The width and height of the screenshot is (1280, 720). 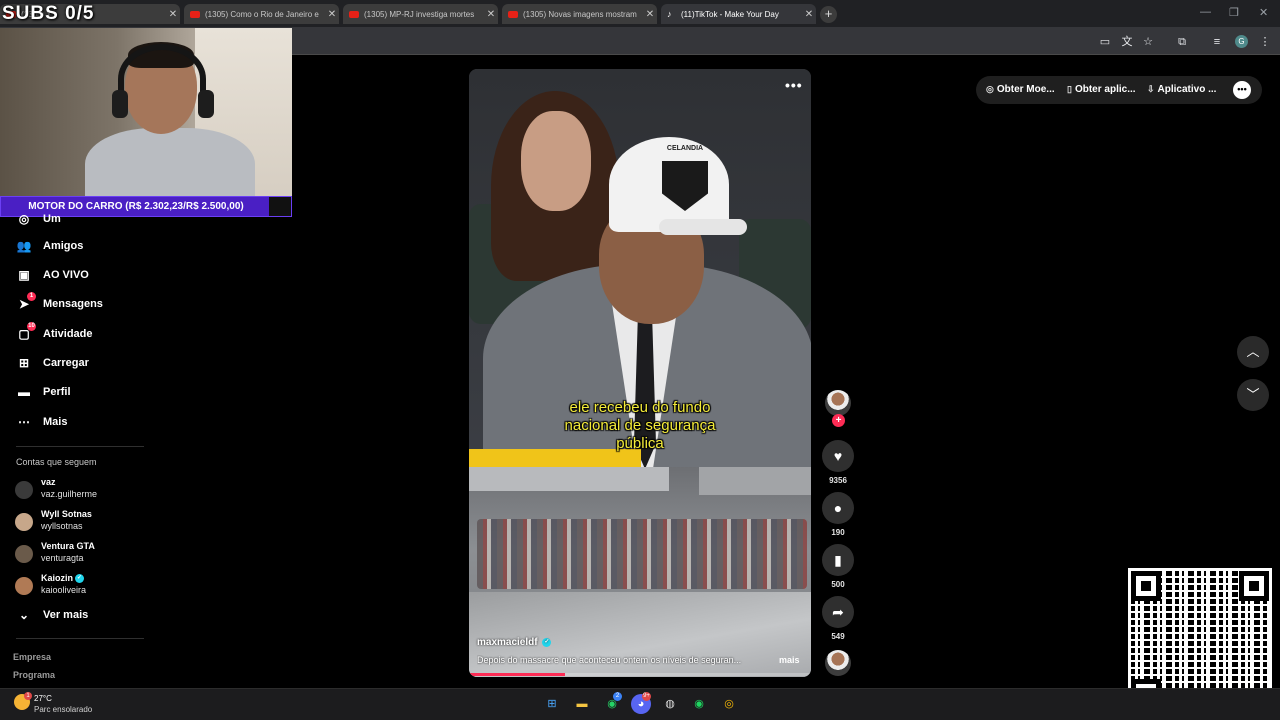 I want to click on tiktok-icon: ♪, so click(x=669, y=13).